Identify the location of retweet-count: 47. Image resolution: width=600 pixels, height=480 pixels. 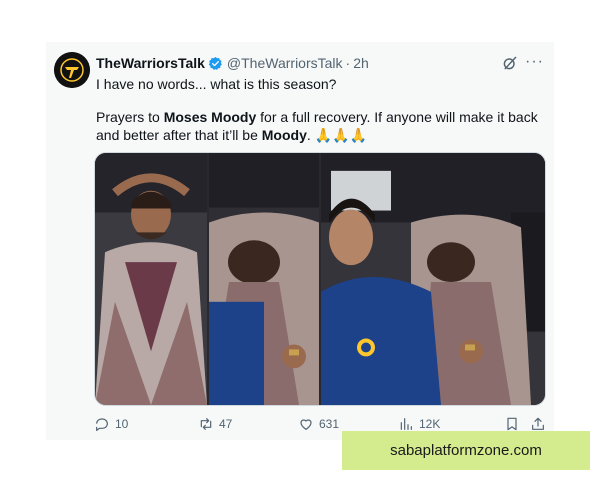
(226, 424).